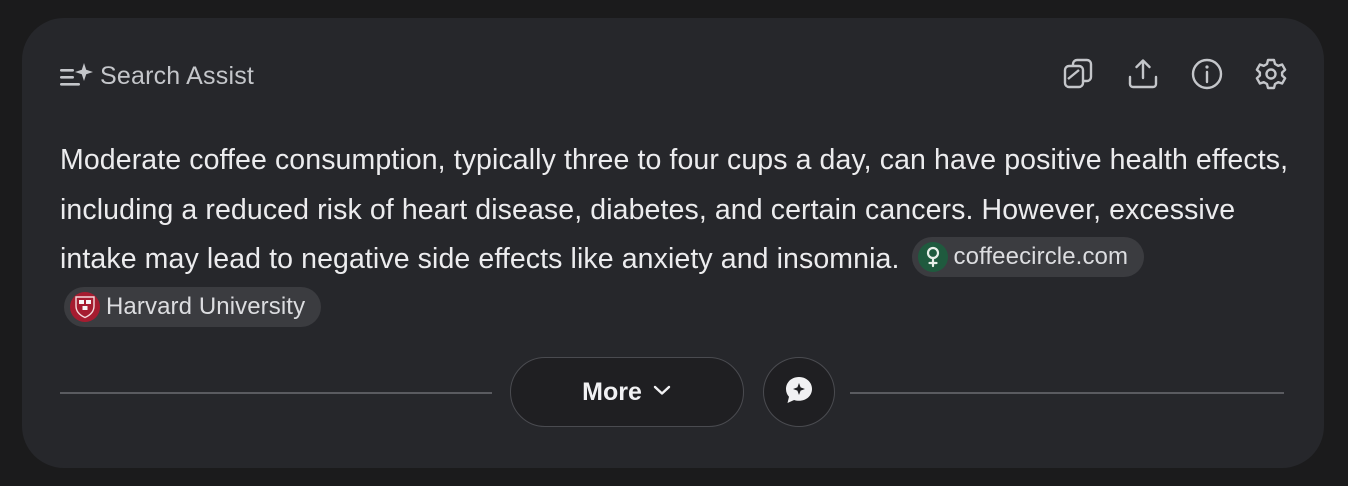 The height and width of the screenshot is (486, 1348). What do you see at coordinates (1271, 74) in the screenshot?
I see `settings-icon` at bounding box center [1271, 74].